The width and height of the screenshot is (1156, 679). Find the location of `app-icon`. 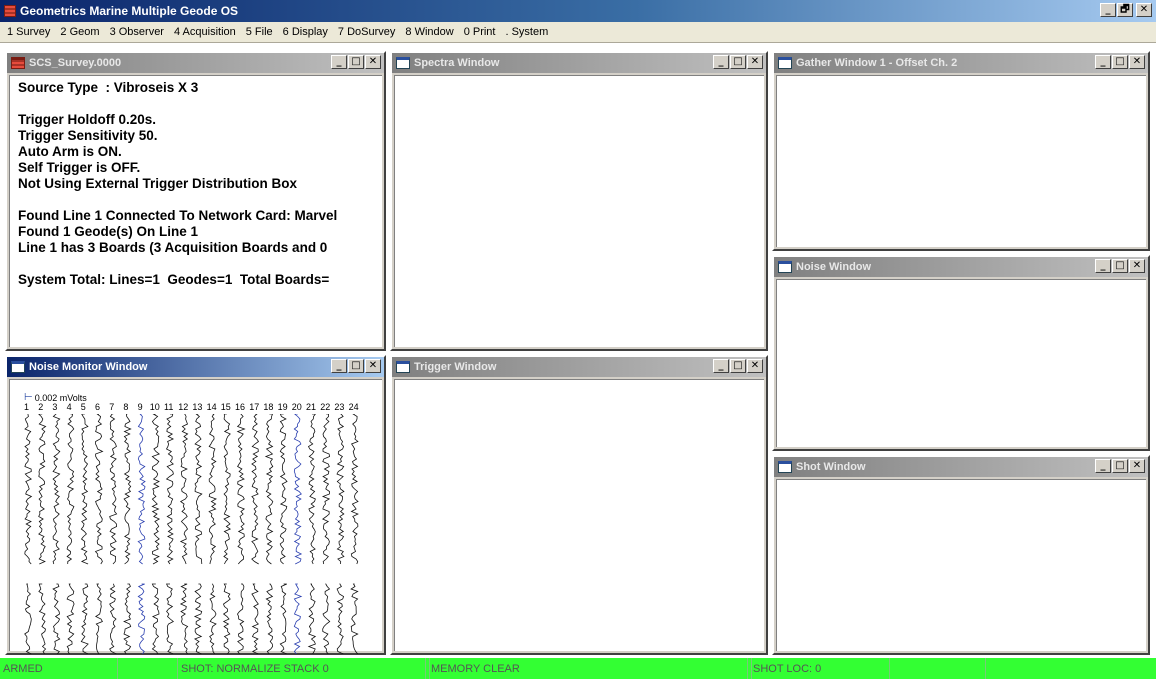

app-icon is located at coordinates (10, 11).